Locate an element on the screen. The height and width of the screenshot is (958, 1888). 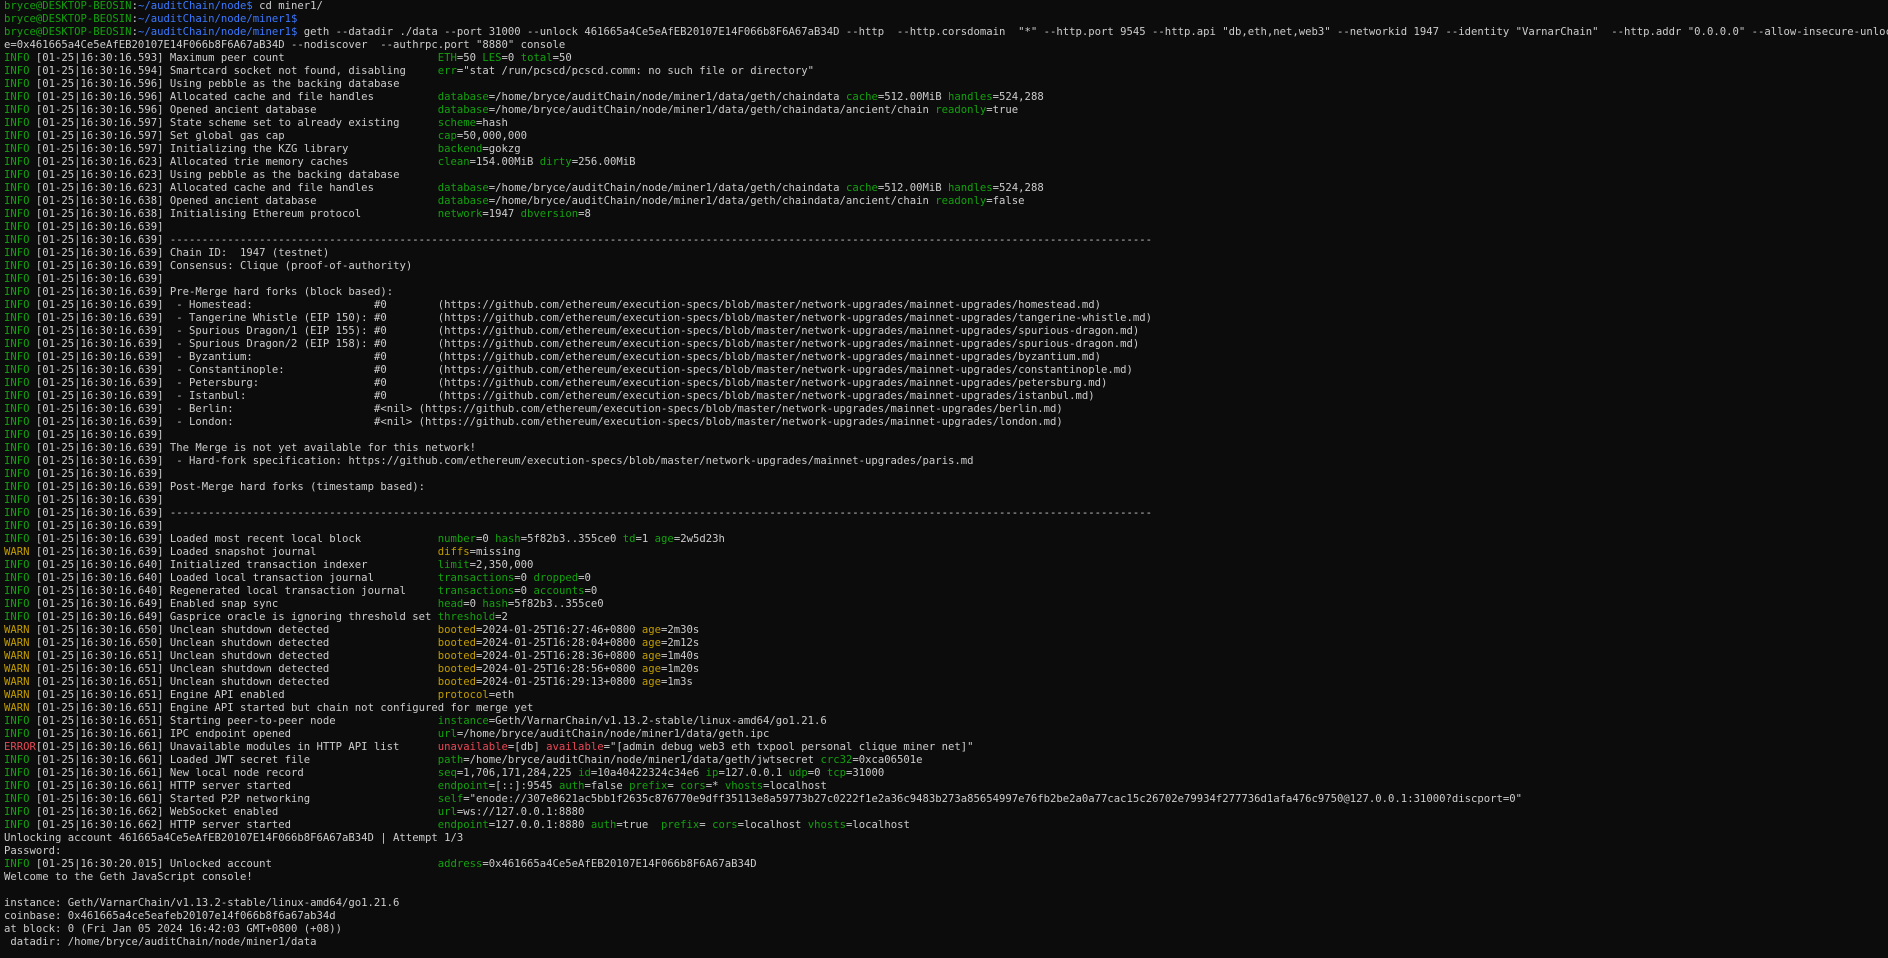
log-message: Post-Merge hard forks (timestamp based): is located at coordinates (294, 487).